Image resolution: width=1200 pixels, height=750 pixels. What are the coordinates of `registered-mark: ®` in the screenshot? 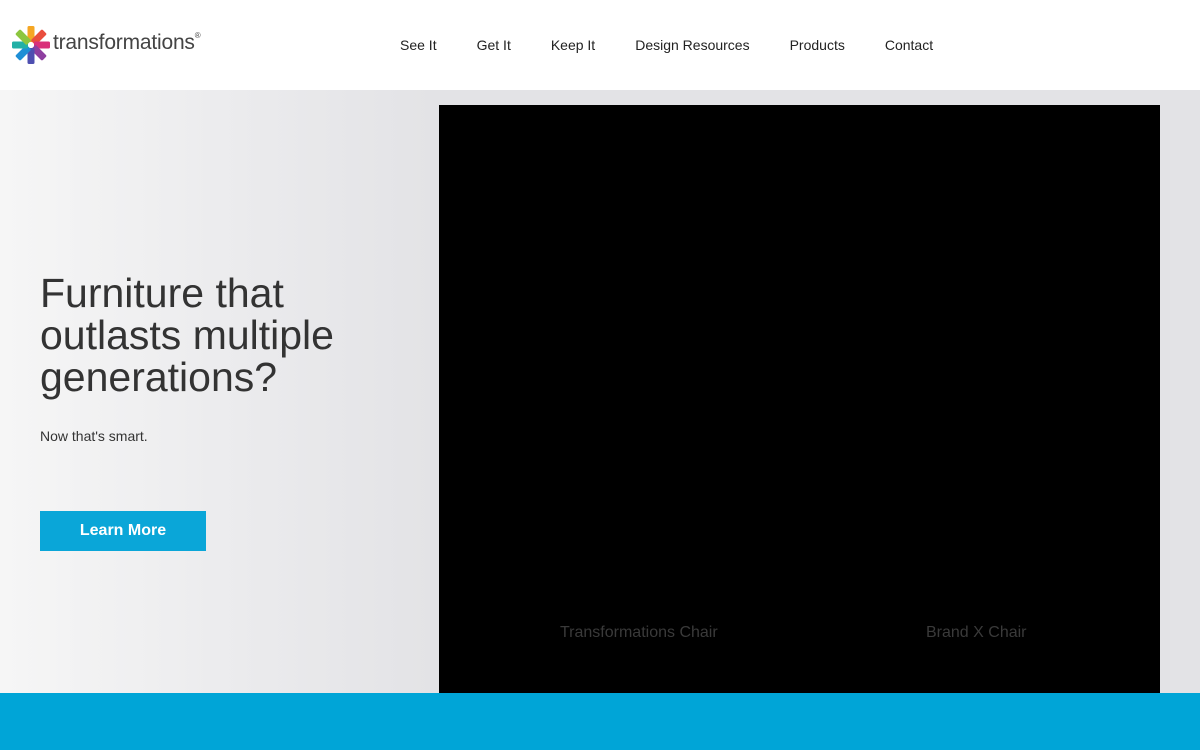 It's located at (197, 35).